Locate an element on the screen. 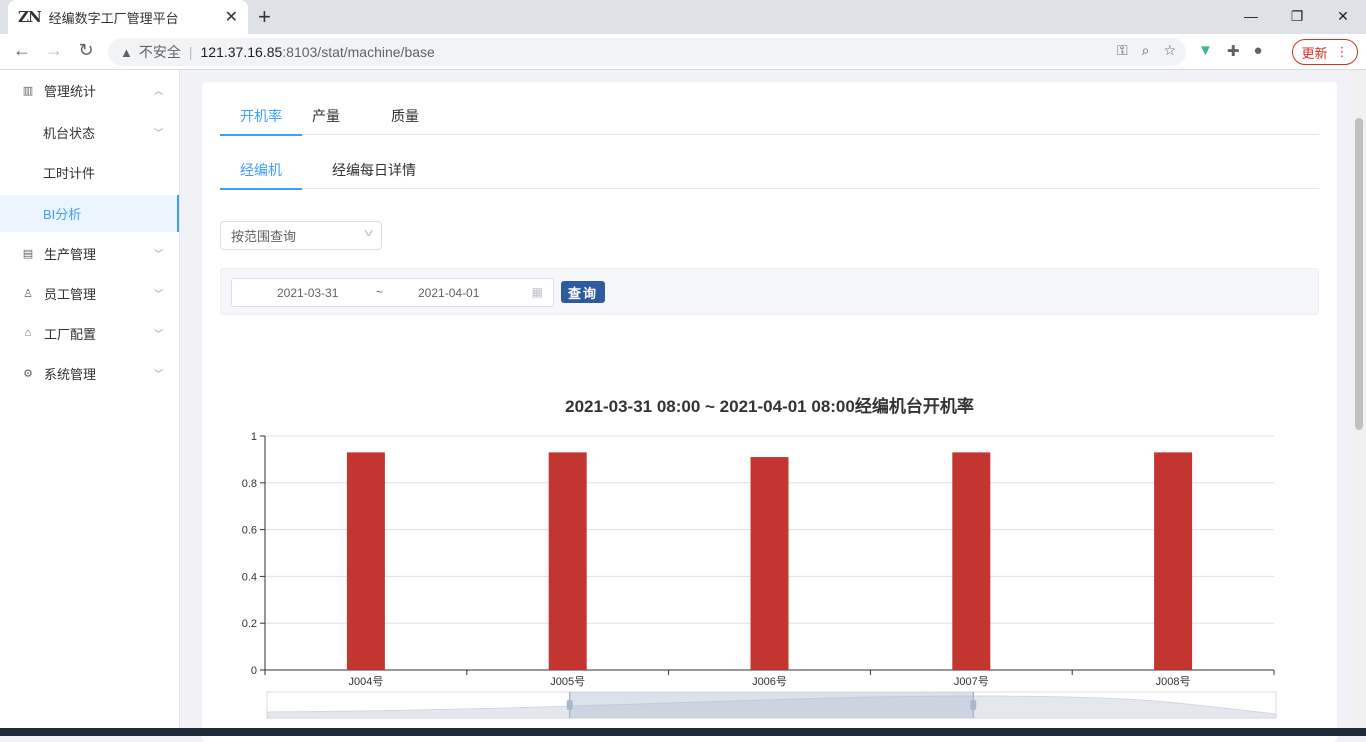 This screenshot has height=742, width=1366. x-tick-label: J006号 is located at coordinates (769, 681).